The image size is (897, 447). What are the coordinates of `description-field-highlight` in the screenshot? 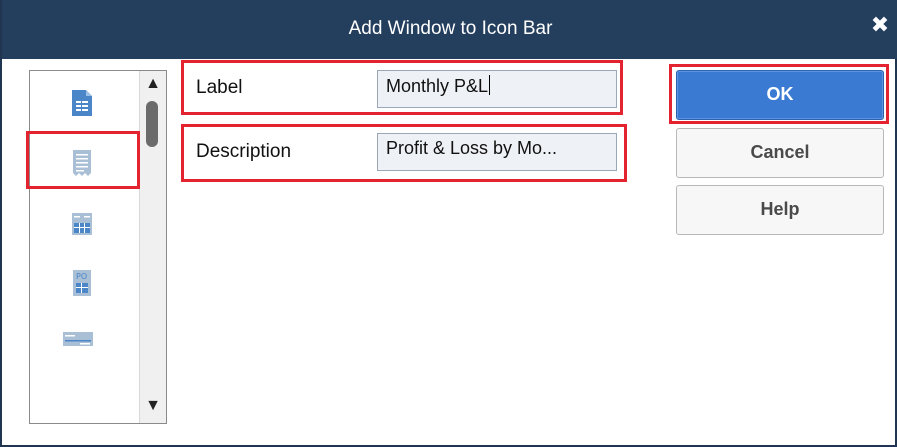 It's located at (404, 153).